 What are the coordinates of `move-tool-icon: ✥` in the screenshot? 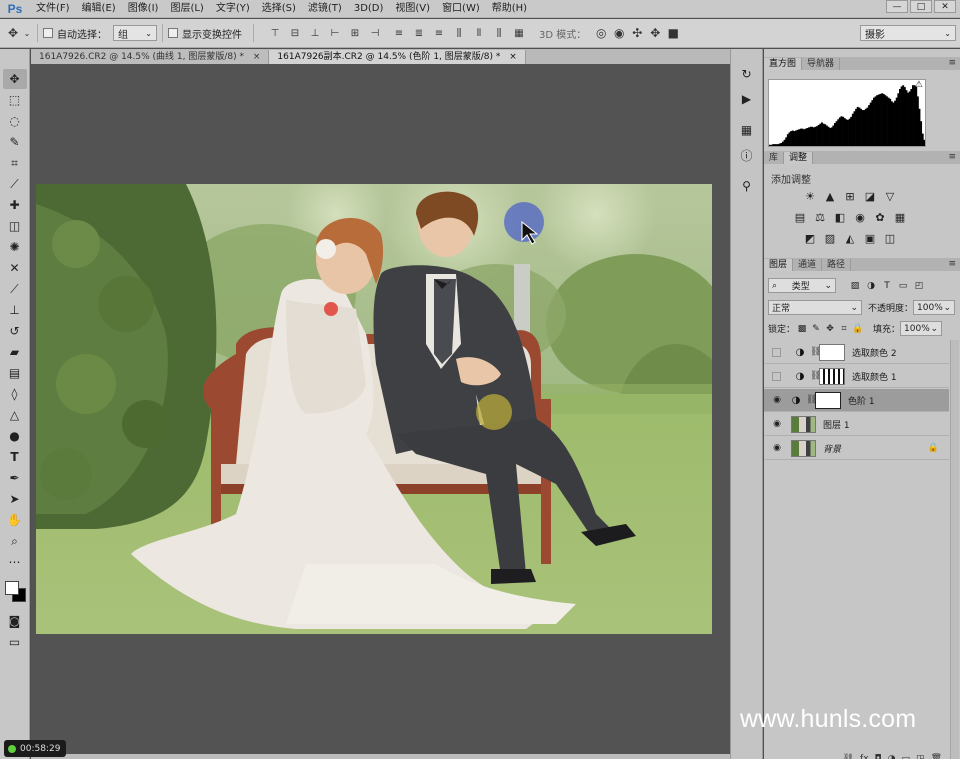 It's located at (14, 79).